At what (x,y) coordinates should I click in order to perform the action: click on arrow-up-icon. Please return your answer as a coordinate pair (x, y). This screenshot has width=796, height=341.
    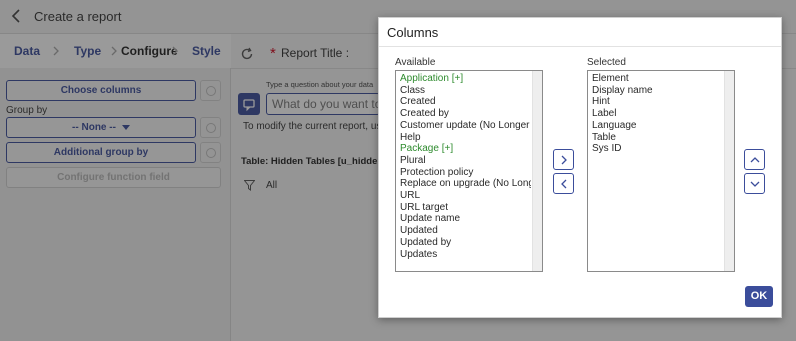
    Looking at the image, I should click on (755, 160).